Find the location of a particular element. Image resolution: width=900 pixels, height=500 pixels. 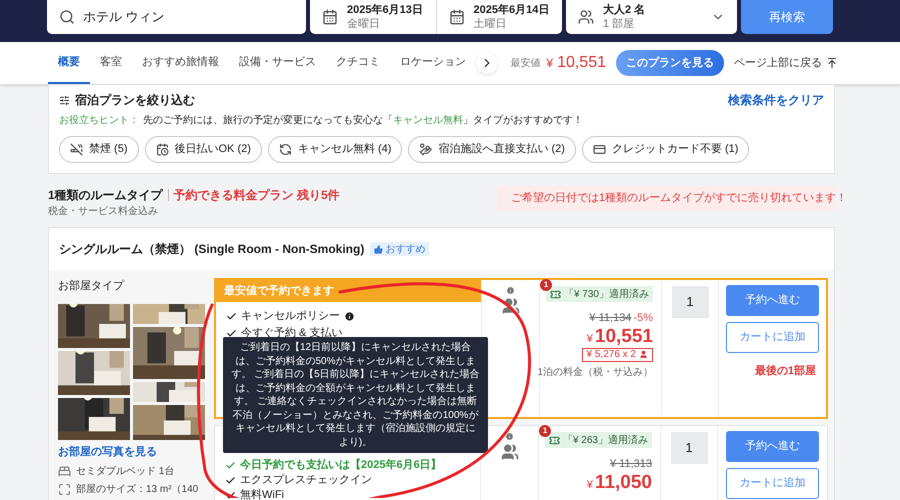

no-smoking-icon is located at coordinates (76, 149).